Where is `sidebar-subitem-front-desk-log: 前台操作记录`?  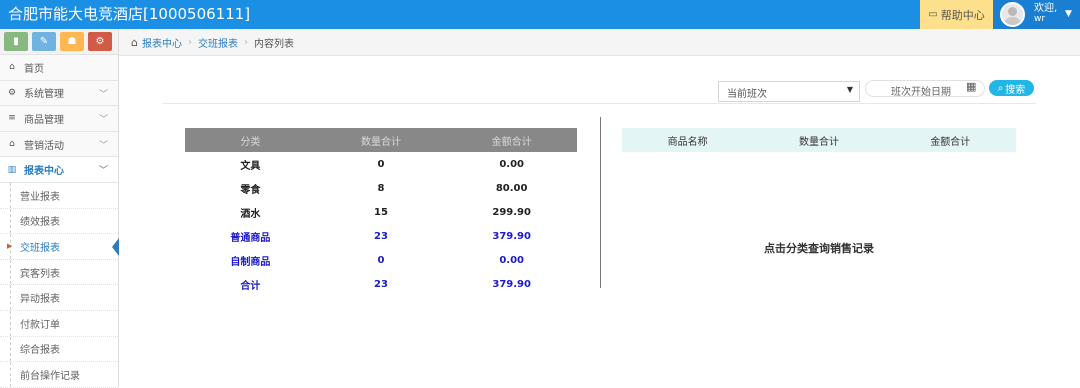
sidebar-subitem-front-desk-log: 前台操作记录 is located at coordinates (59, 375).